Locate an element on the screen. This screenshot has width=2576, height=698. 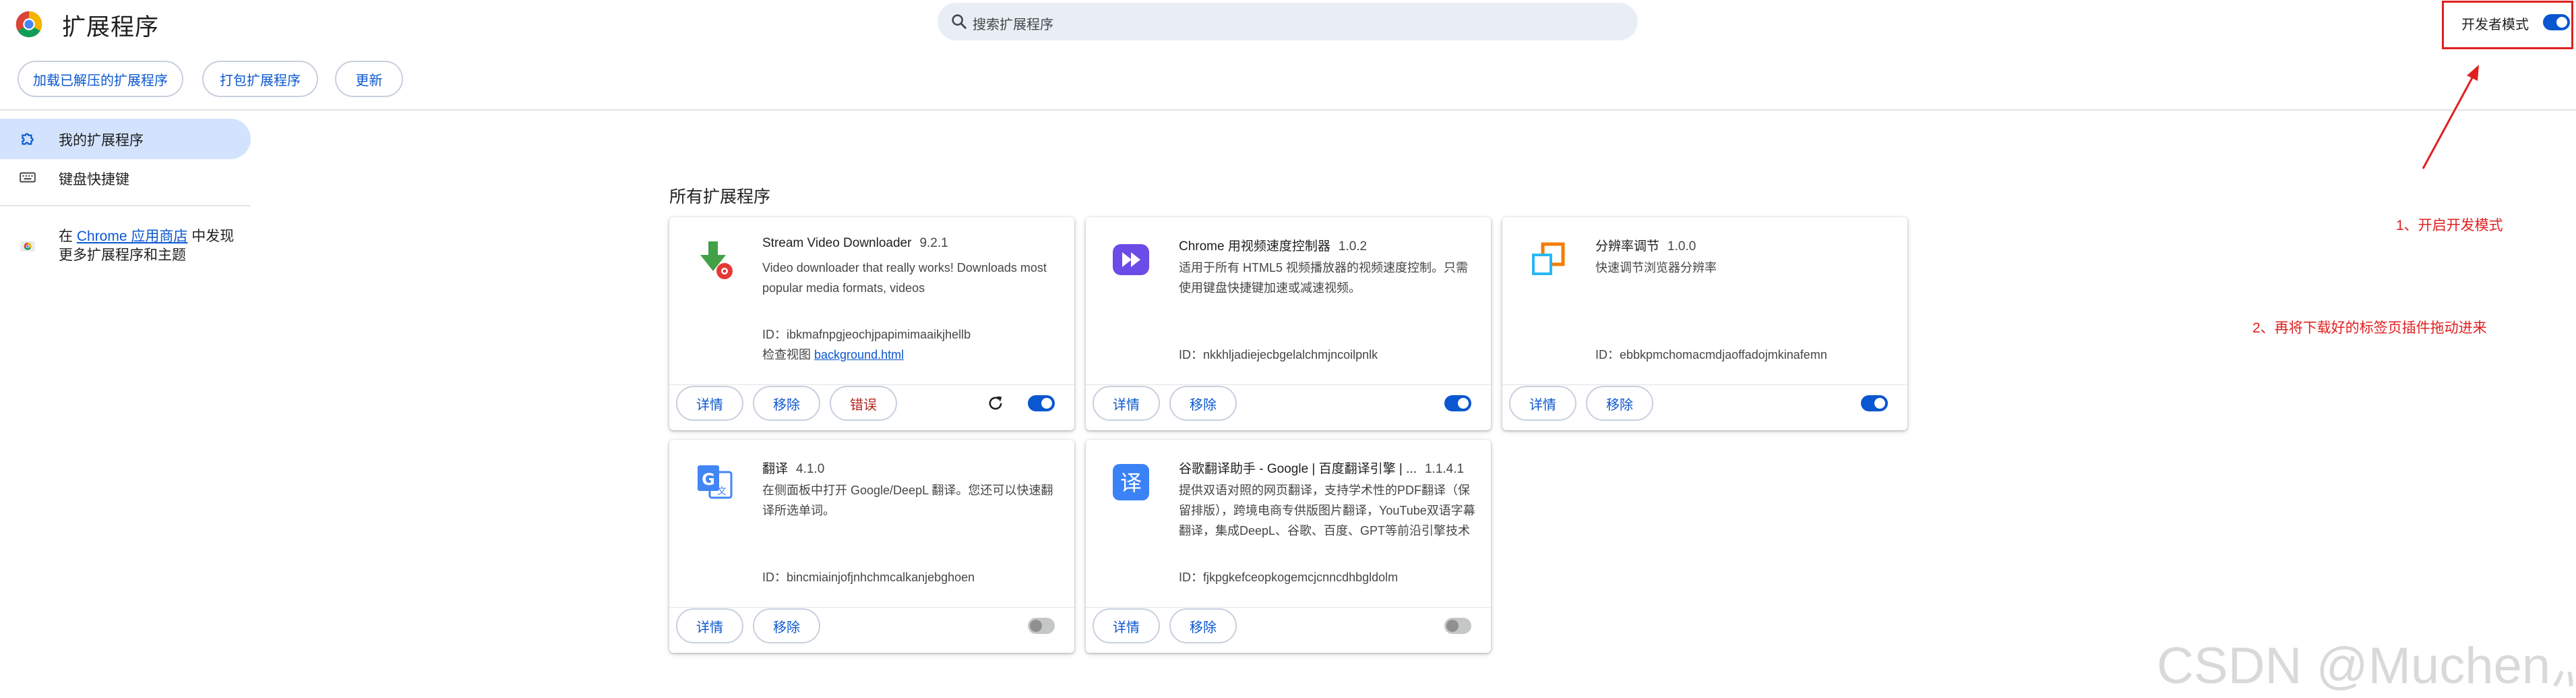
translate-yi-icon: 译 is located at coordinates (1131, 482).